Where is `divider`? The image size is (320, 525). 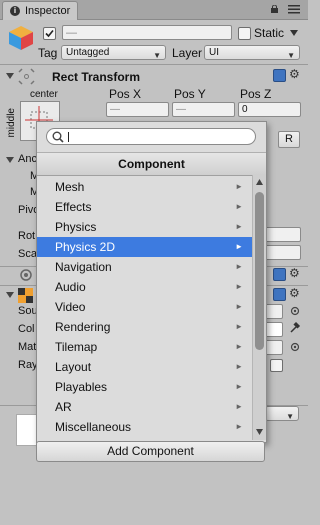
divider is located at coordinates (154, 64).